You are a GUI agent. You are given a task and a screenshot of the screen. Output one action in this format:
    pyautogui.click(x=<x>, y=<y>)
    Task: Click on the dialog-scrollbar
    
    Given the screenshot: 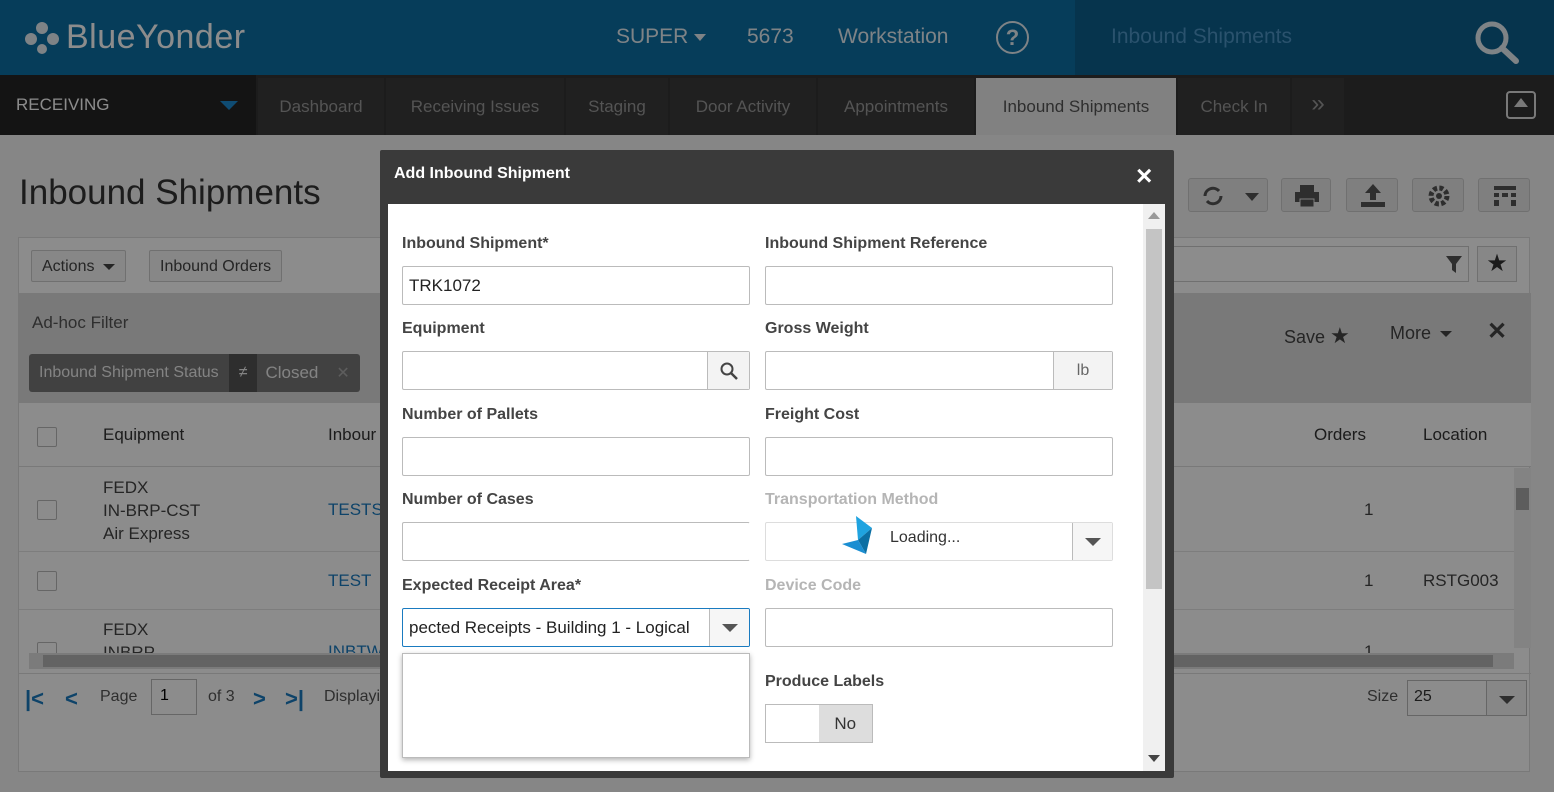 What is the action you would take?
    pyautogui.click(x=1154, y=487)
    